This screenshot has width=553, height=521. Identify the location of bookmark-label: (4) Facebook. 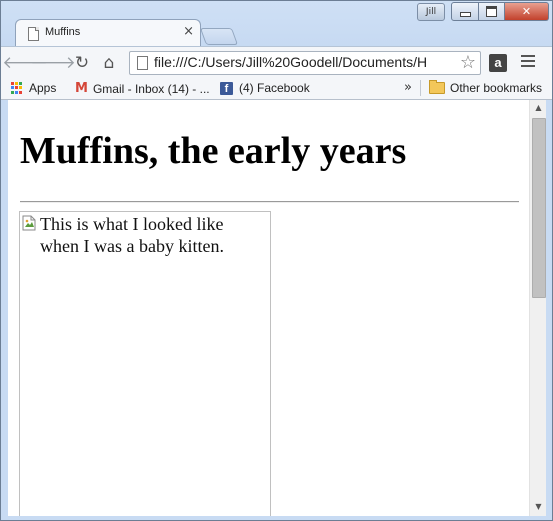
(274, 88).